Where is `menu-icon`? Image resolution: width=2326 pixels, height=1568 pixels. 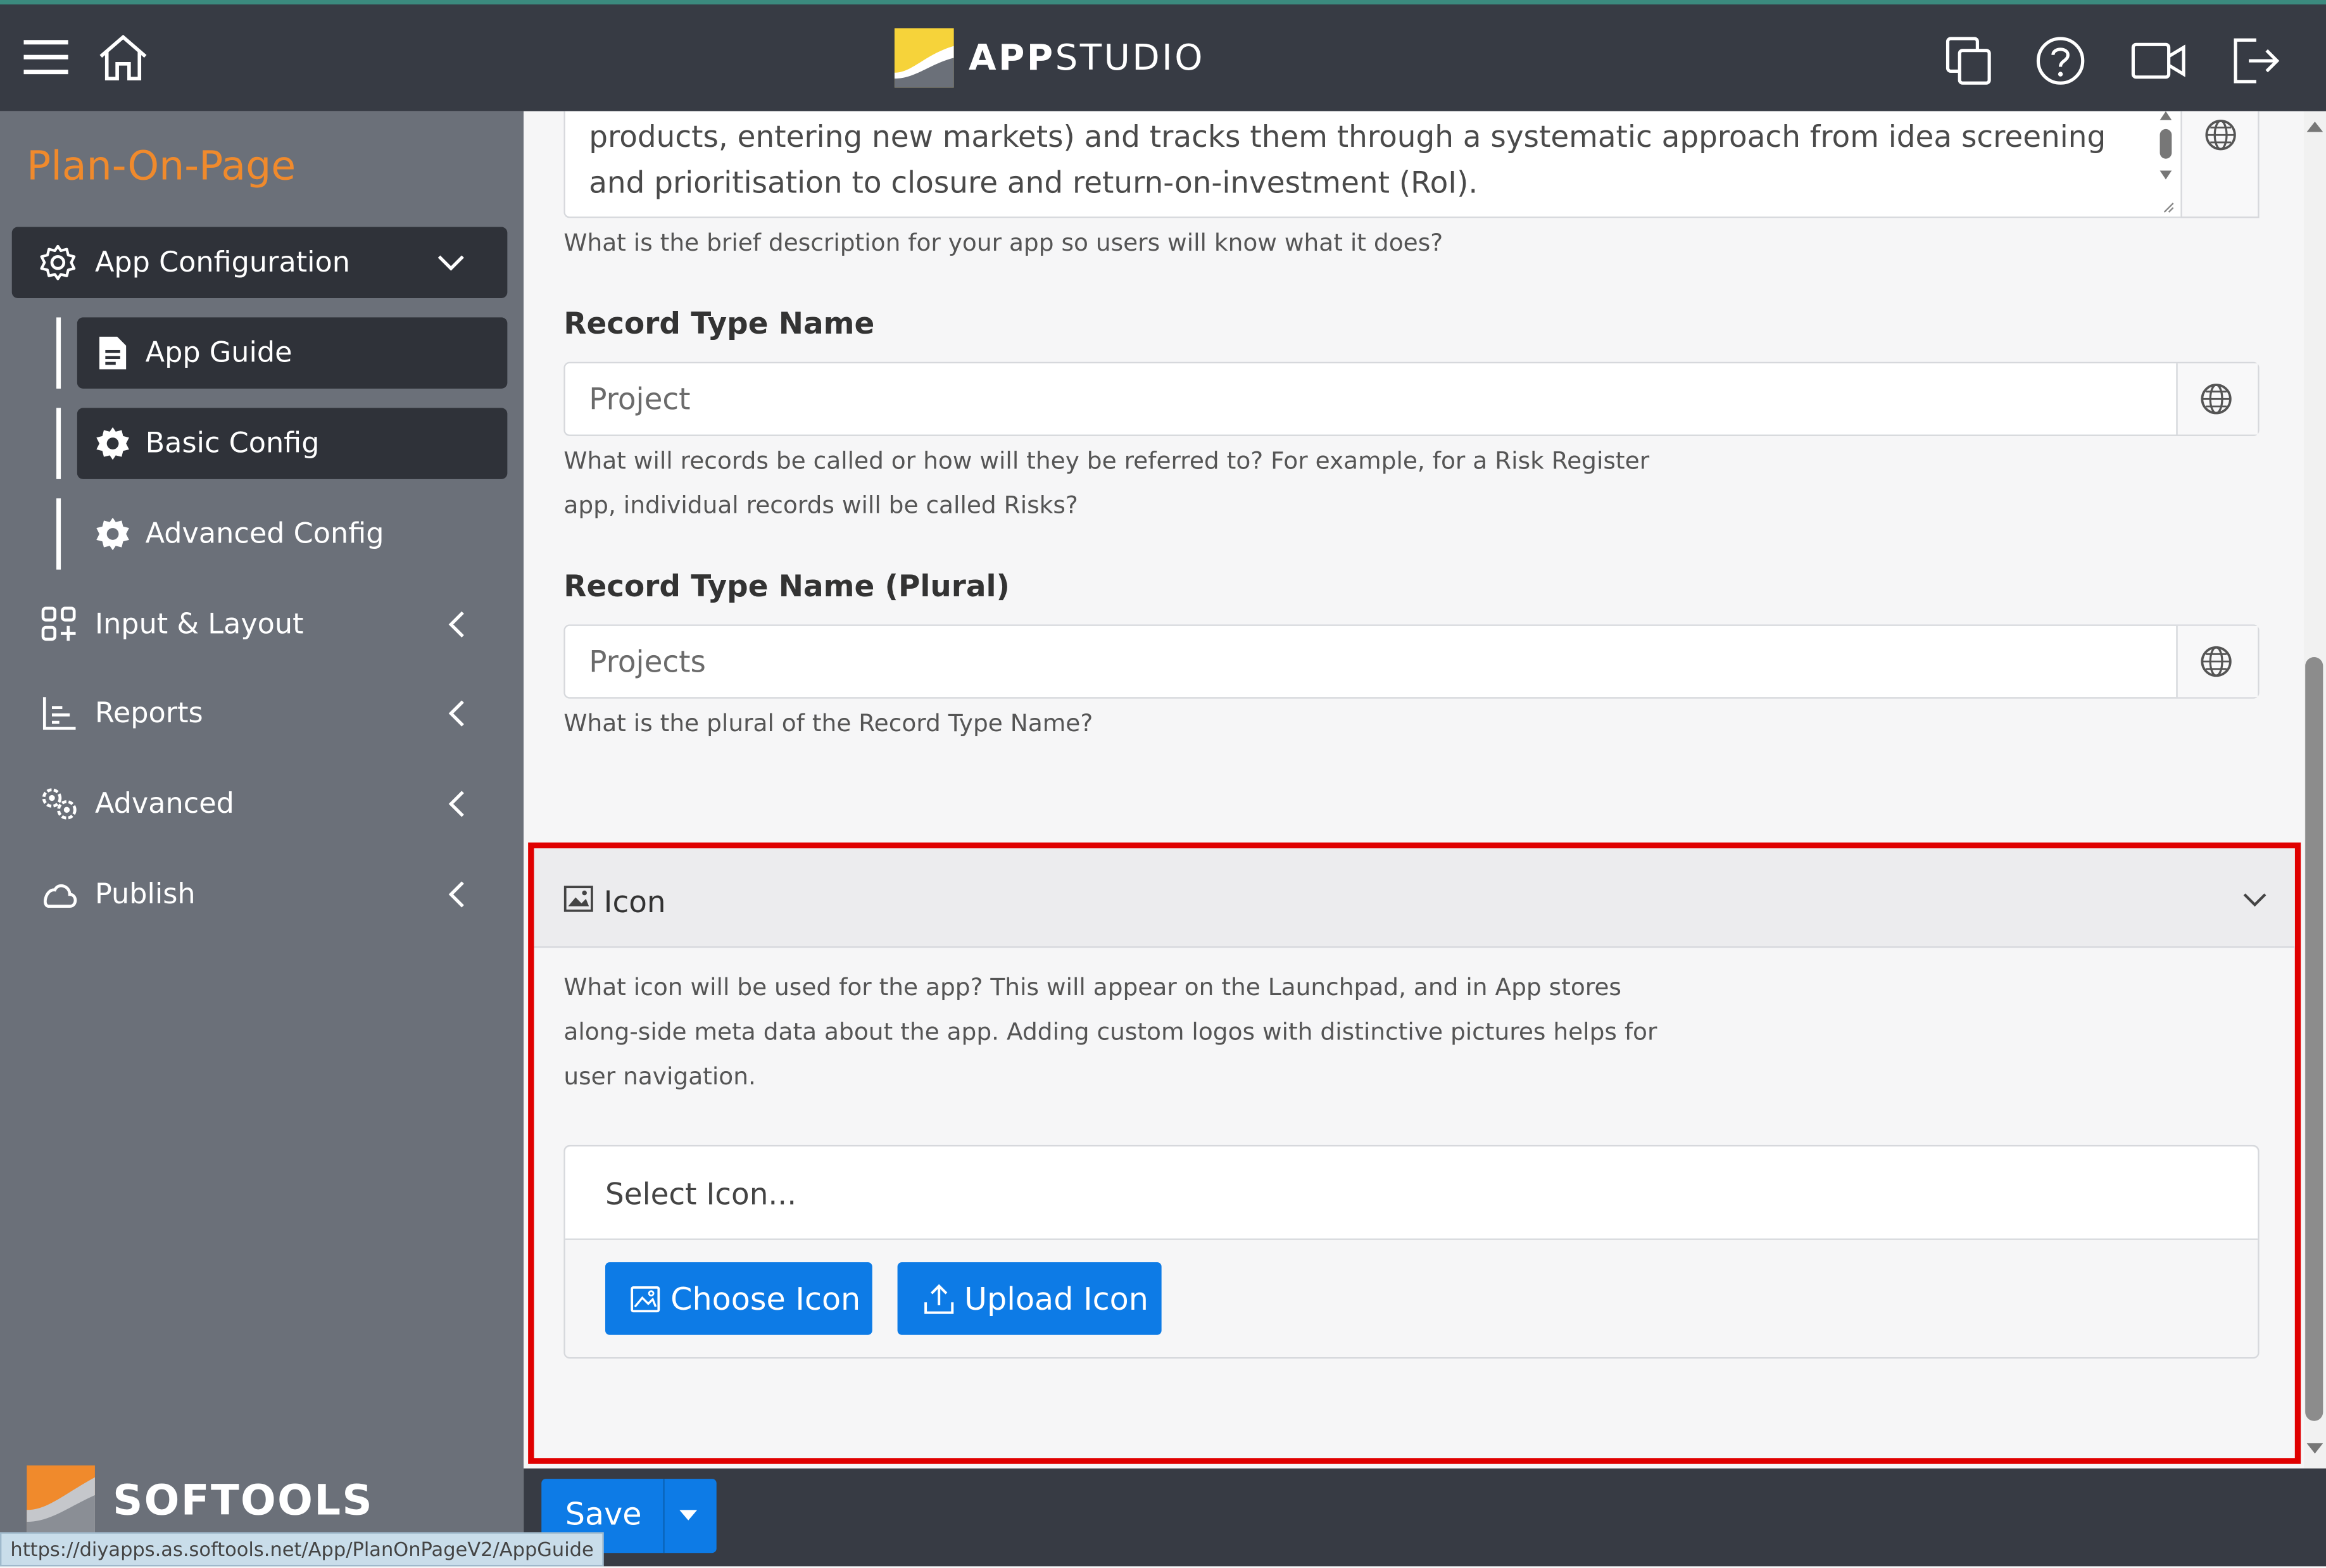 menu-icon is located at coordinates (45, 58).